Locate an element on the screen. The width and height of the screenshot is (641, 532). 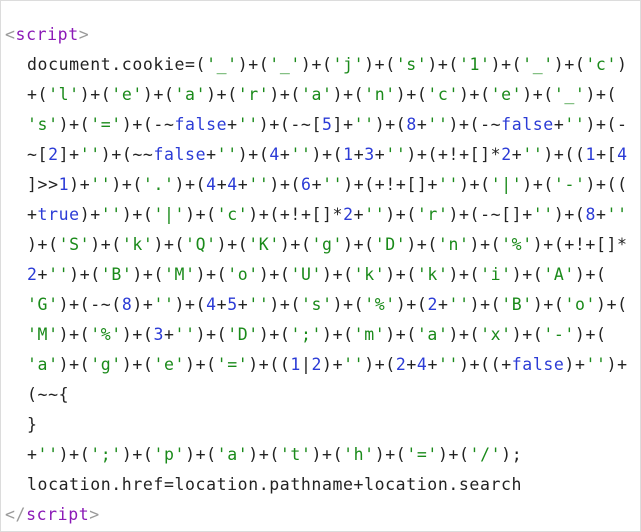
number-token: 4 is located at coordinates (422, 364).